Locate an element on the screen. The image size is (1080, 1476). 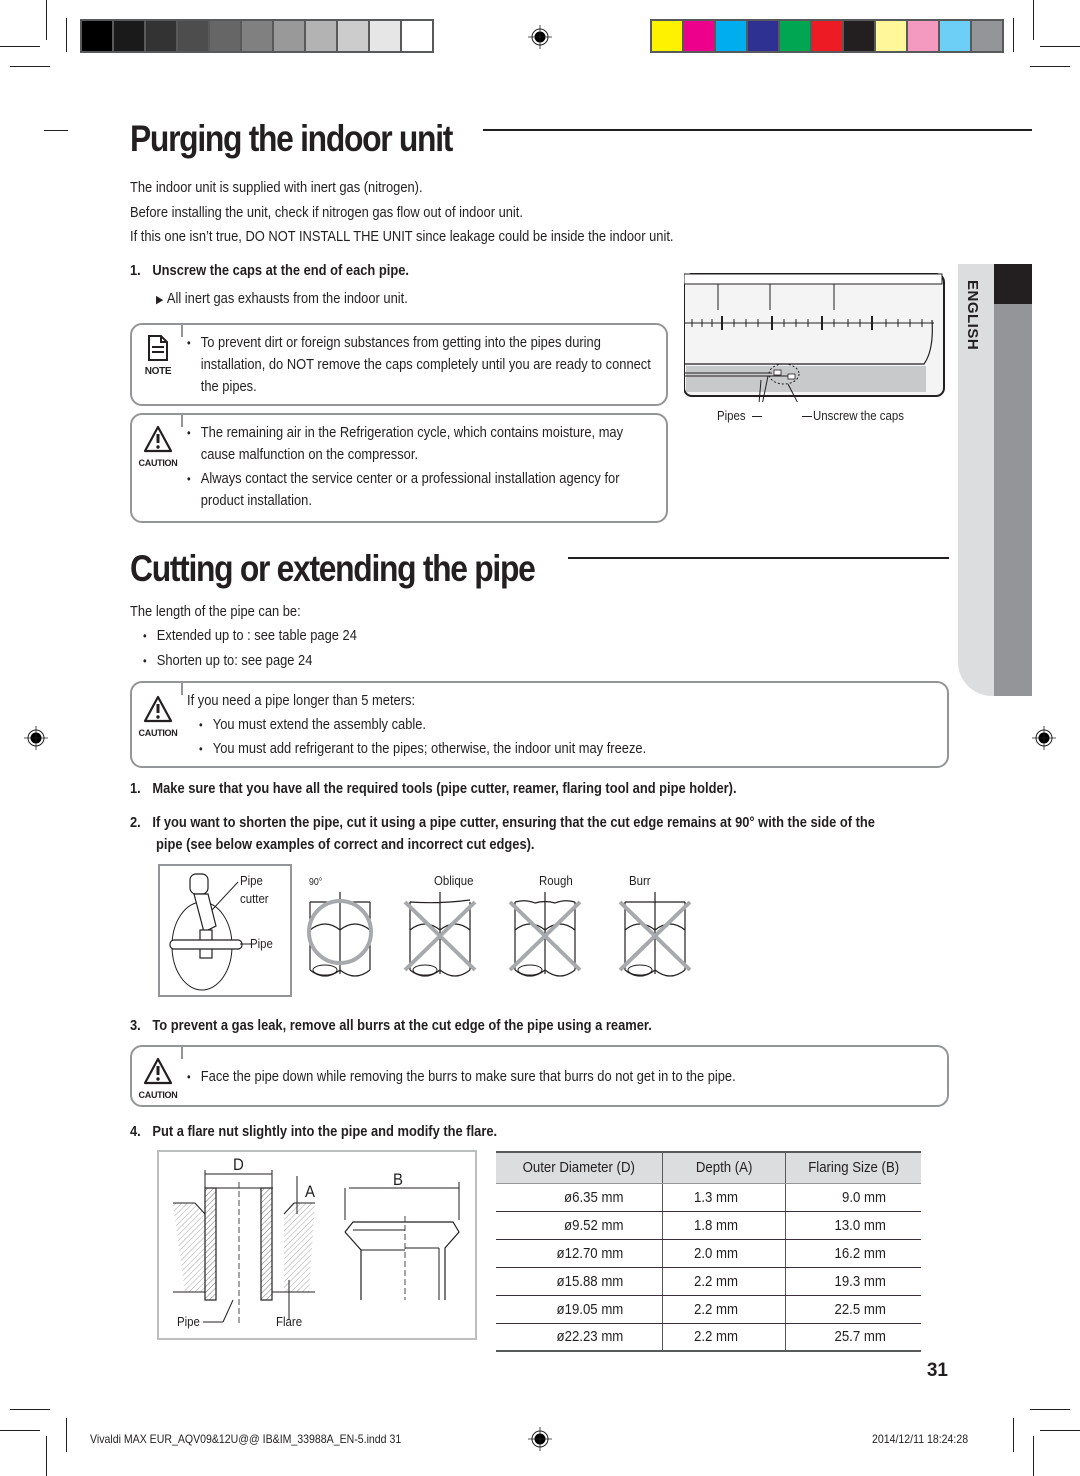
pipe-cutter-figure is located at coordinates (225, 930).